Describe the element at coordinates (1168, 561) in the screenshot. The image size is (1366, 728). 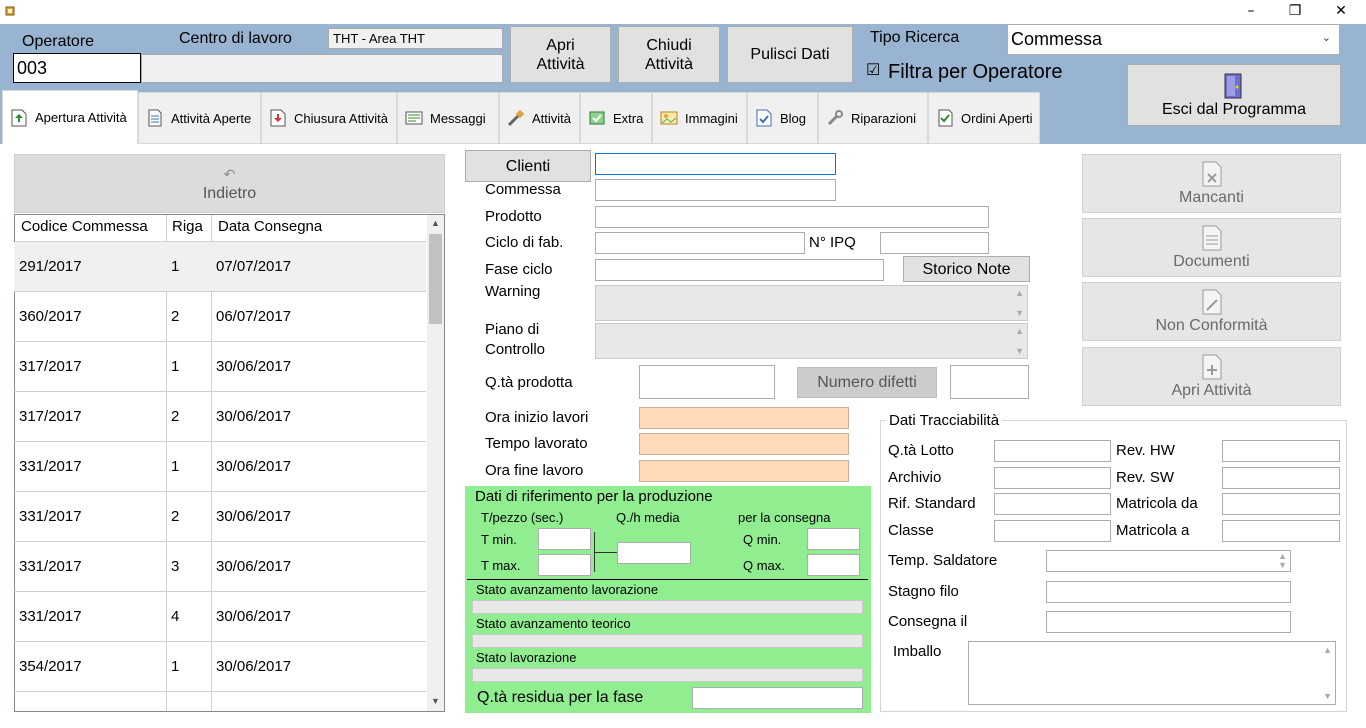
I see `temp-saldatore-spinner: ▲ ▼` at that location.